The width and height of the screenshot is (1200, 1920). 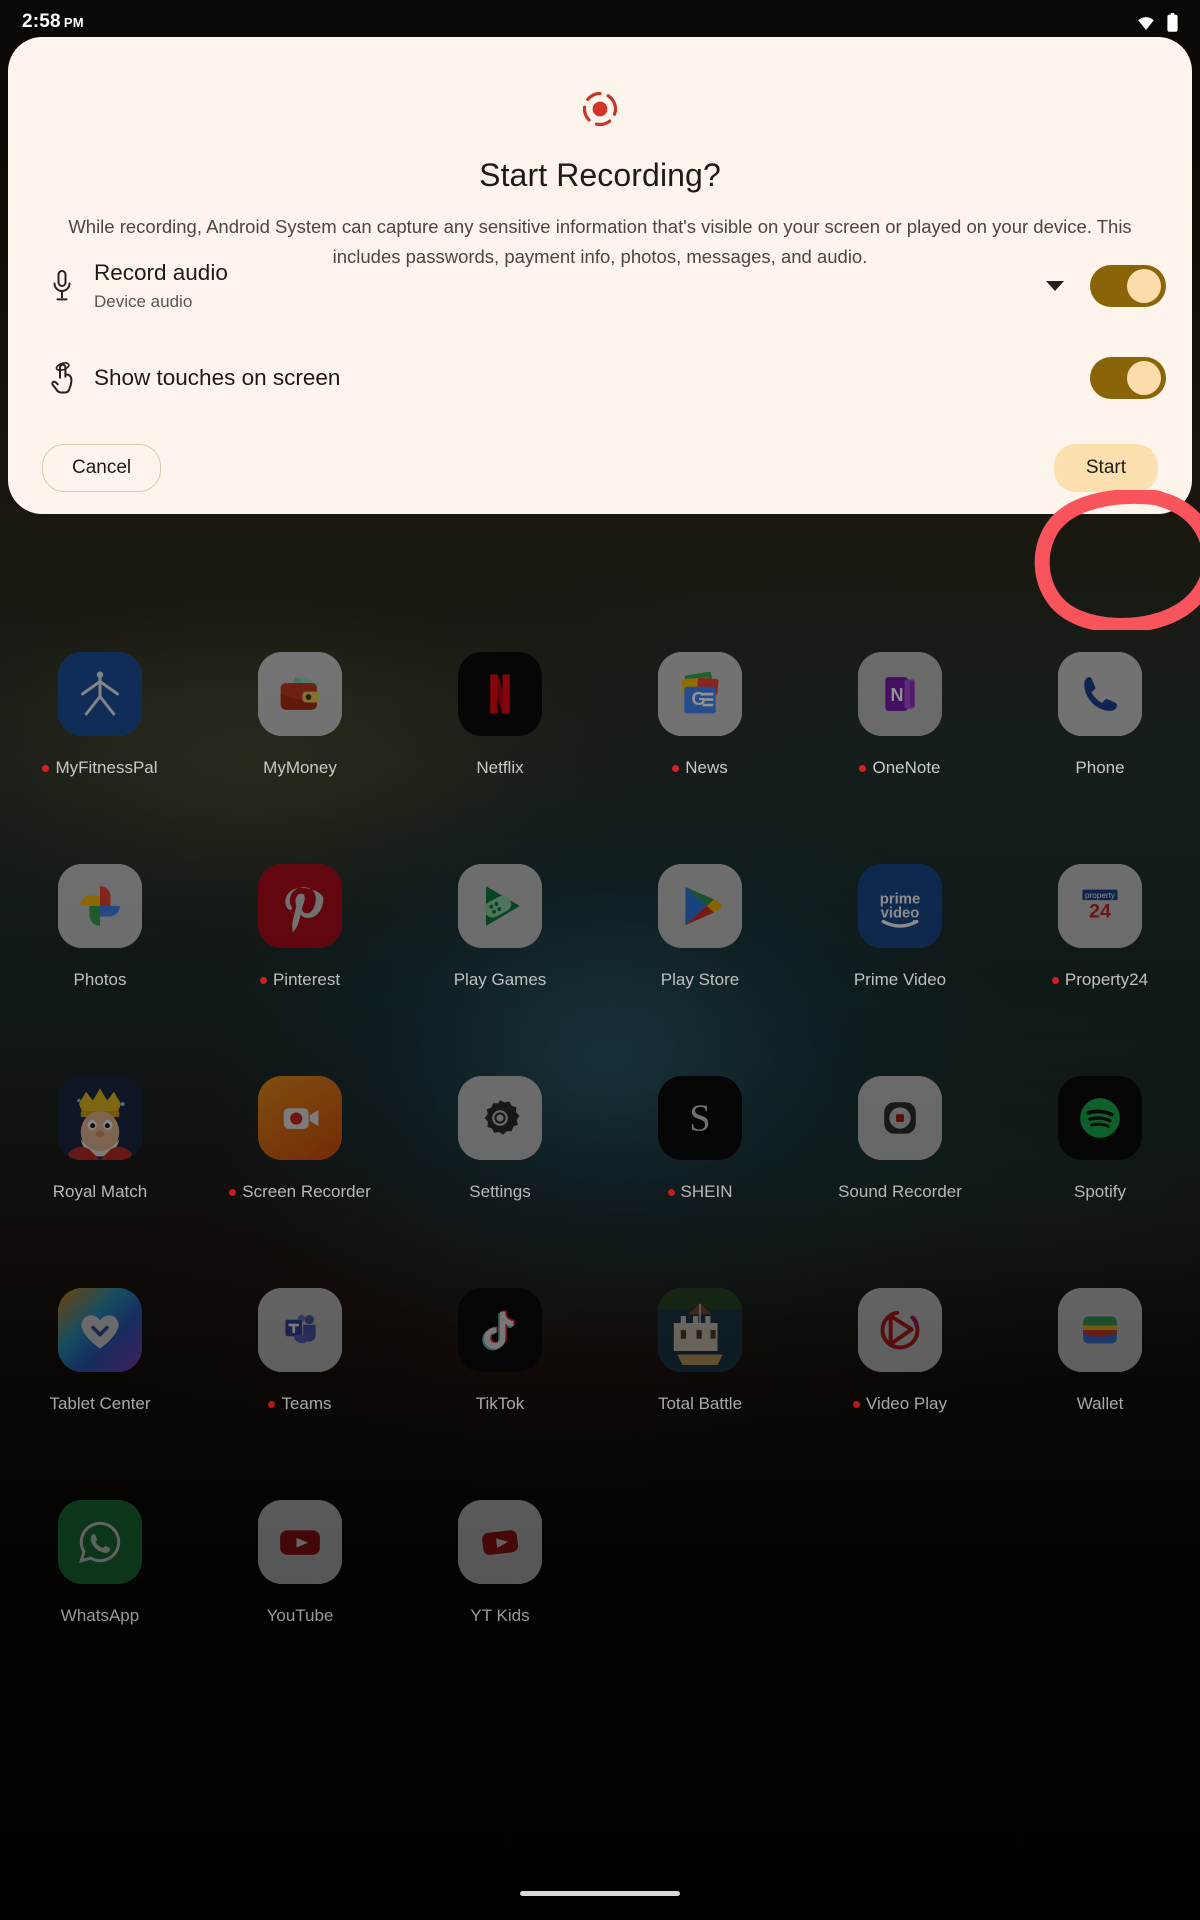 I want to click on app-label-text: Total Battle, so click(x=700, y=1403).